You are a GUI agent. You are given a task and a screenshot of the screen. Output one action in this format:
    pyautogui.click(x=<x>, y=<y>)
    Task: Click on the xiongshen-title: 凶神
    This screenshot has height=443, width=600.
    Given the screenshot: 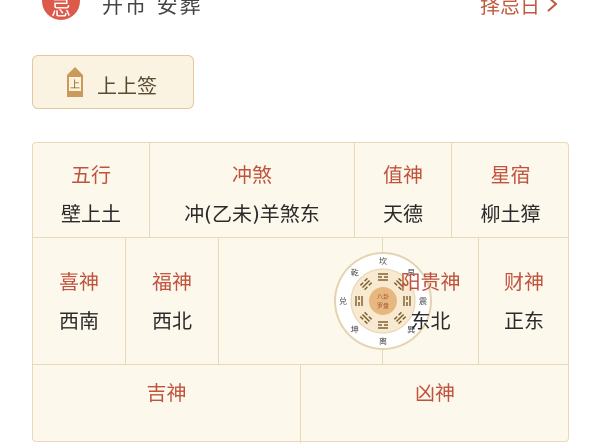 What is the action you would take?
    pyautogui.click(x=435, y=393)
    